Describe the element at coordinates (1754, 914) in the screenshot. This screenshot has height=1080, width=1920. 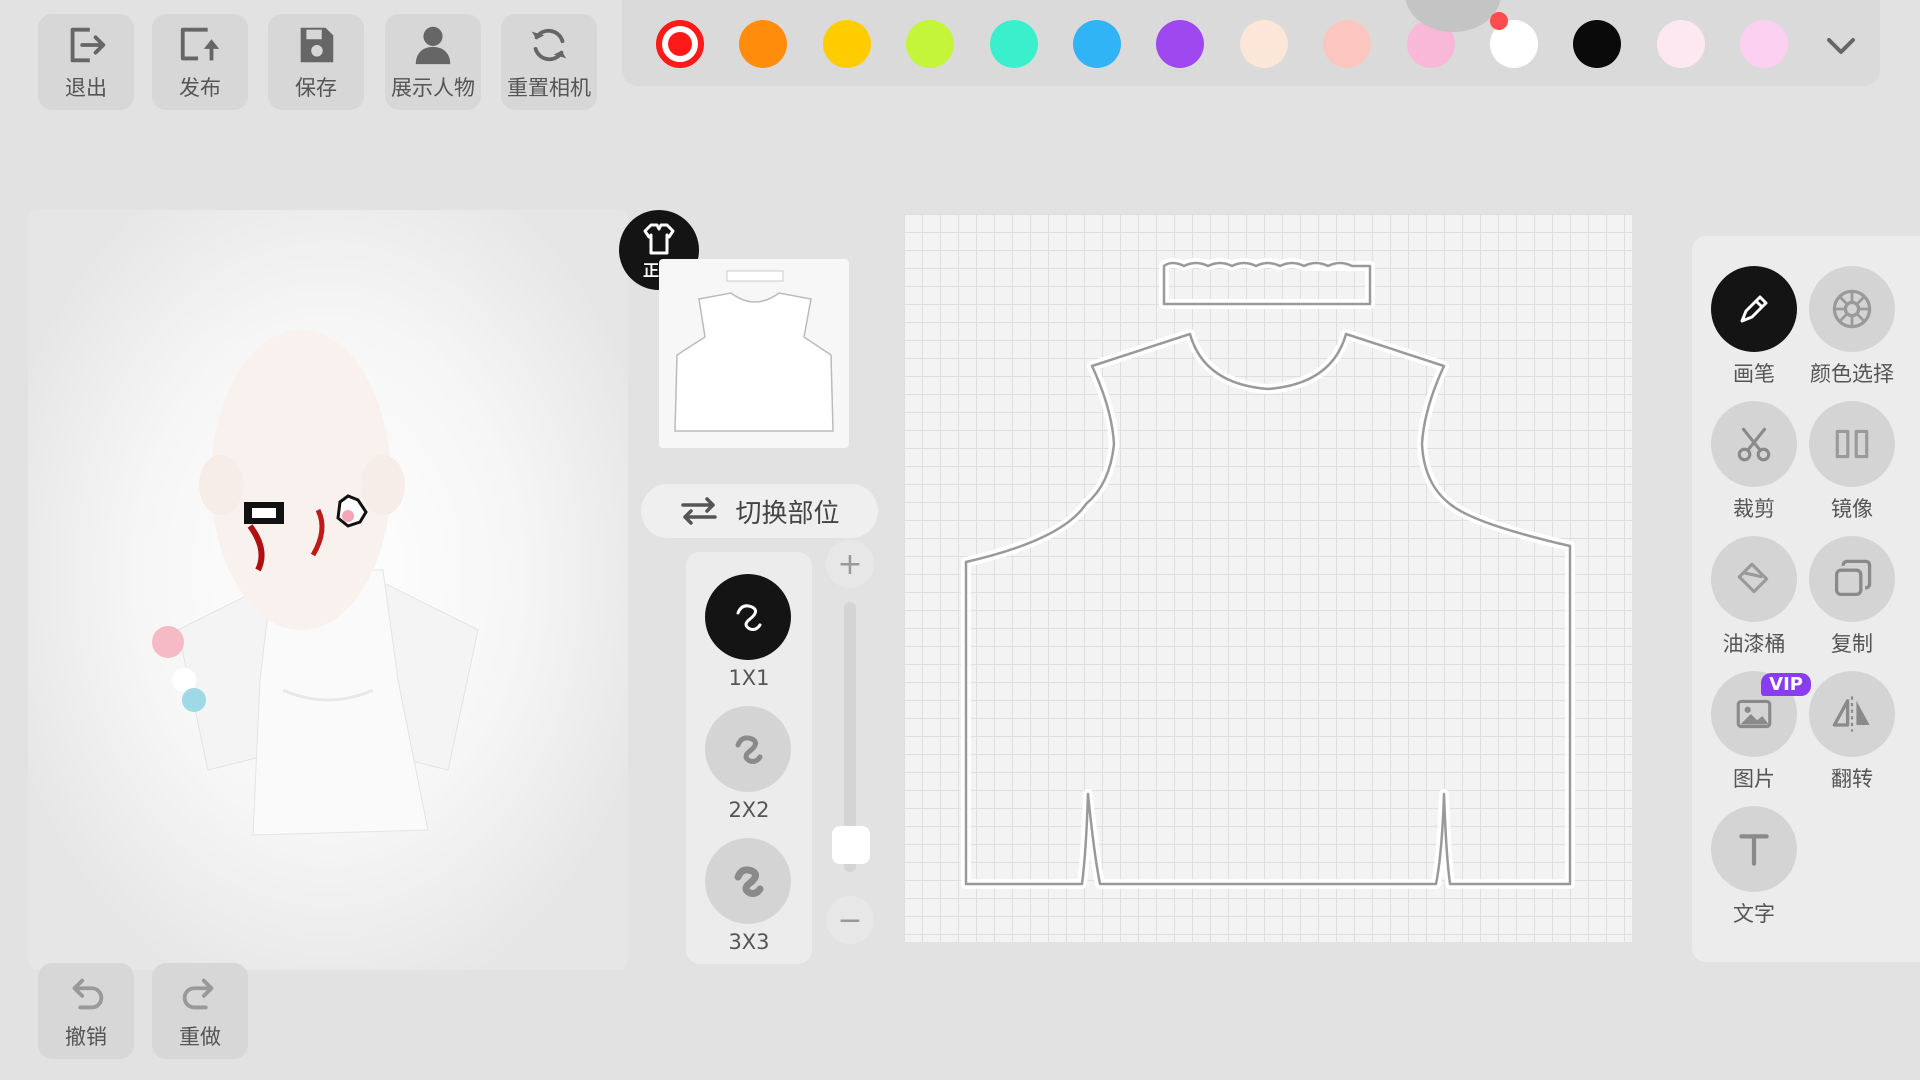
I see `text-tool-label: 文字` at that location.